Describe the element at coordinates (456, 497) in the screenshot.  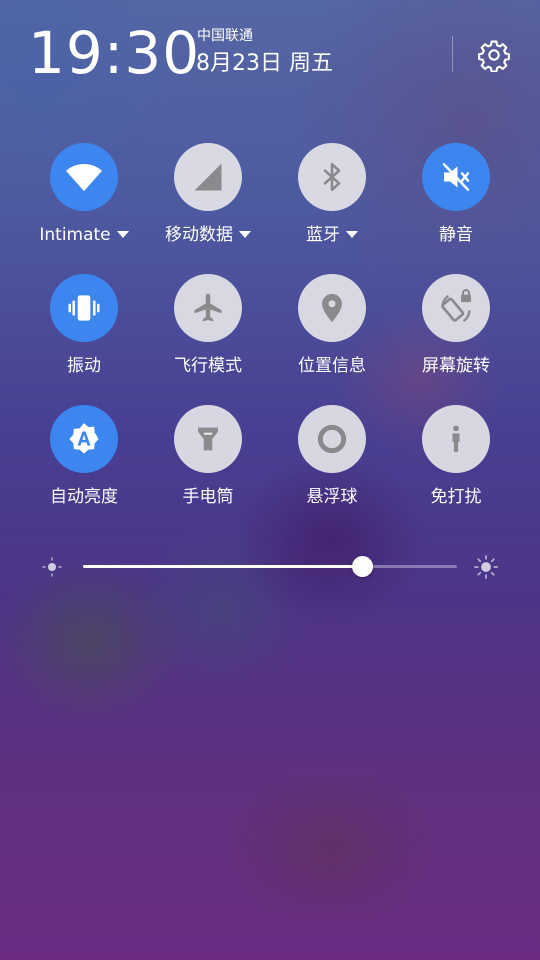
I see `tile-label: 免打扰` at that location.